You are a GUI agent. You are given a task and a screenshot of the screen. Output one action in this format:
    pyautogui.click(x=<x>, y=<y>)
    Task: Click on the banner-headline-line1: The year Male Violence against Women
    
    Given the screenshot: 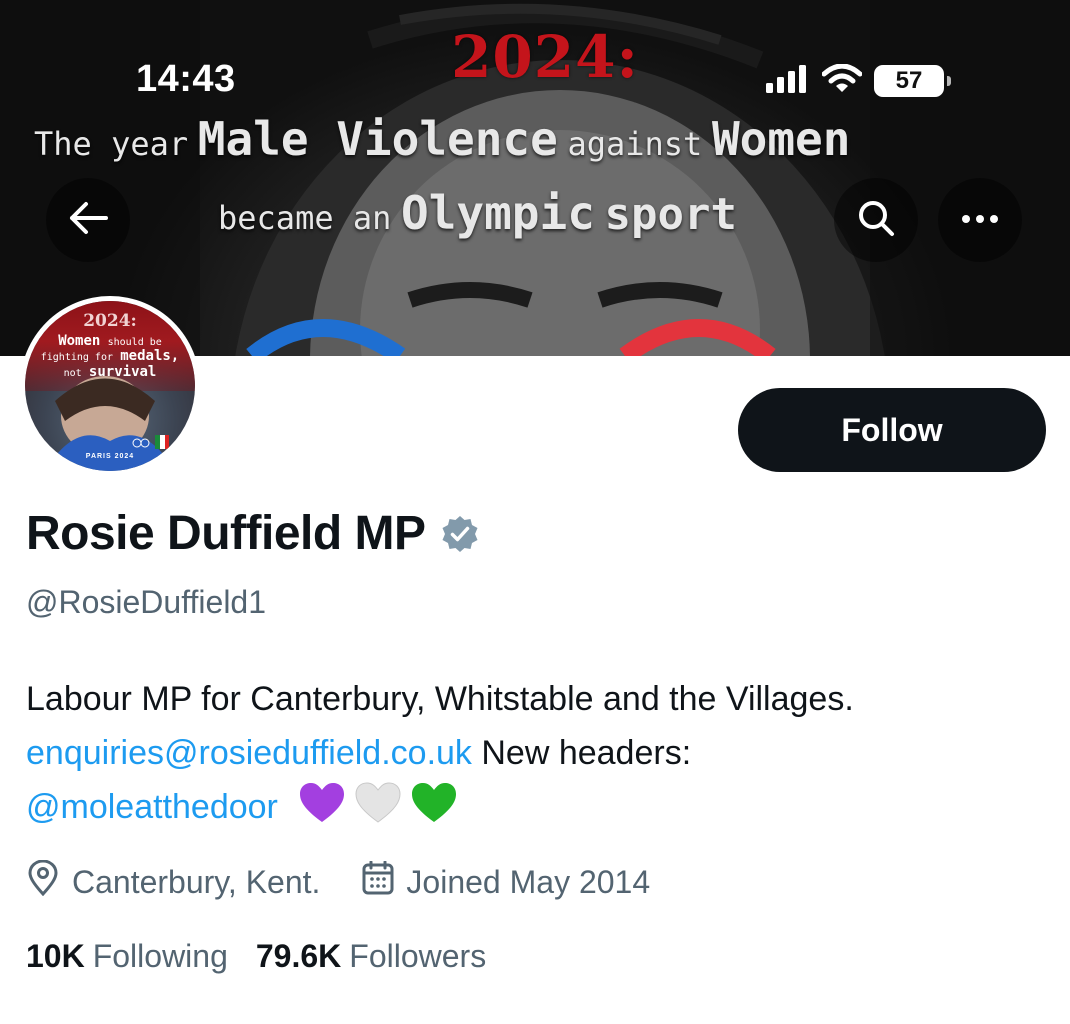 What is the action you would take?
    pyautogui.click(x=442, y=139)
    